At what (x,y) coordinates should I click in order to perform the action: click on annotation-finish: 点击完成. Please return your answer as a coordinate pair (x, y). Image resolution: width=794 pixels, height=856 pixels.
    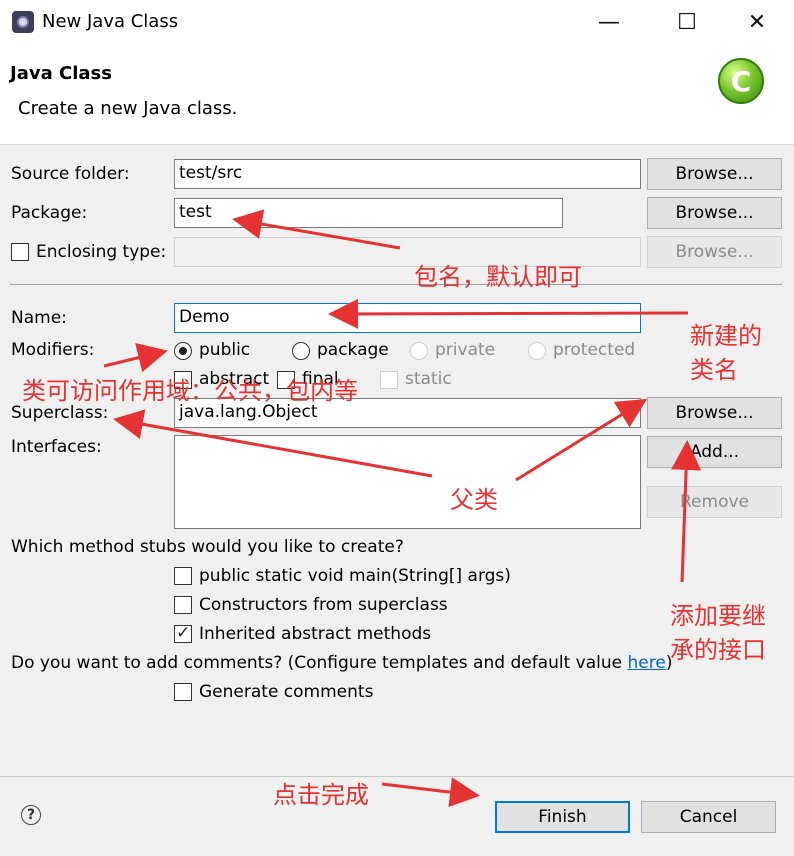
    Looking at the image, I should click on (321, 795).